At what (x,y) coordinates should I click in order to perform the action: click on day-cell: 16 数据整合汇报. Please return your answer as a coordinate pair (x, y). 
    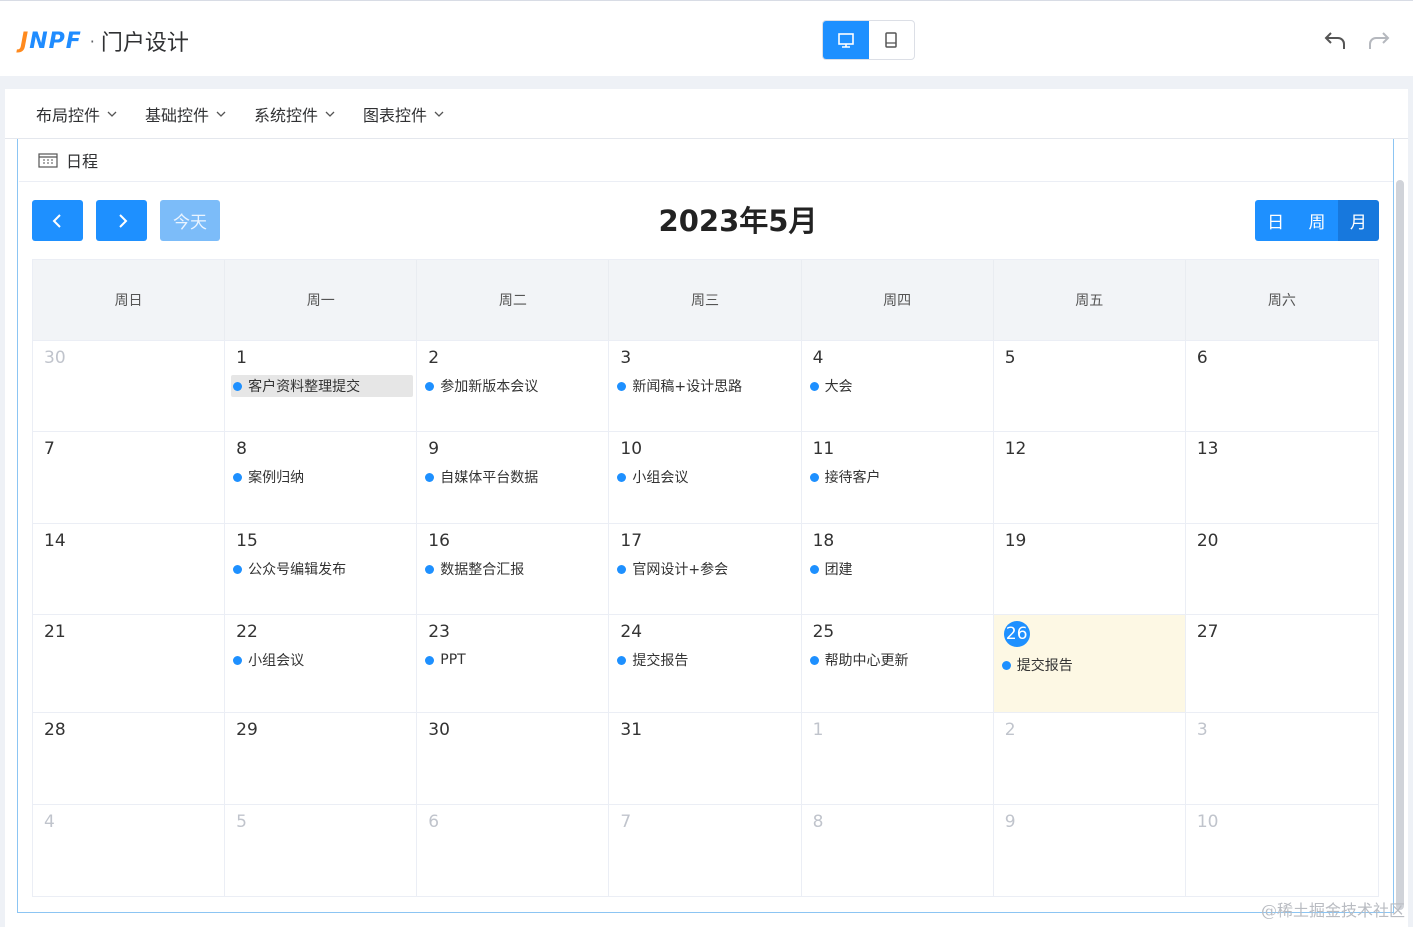
    Looking at the image, I should click on (513, 569).